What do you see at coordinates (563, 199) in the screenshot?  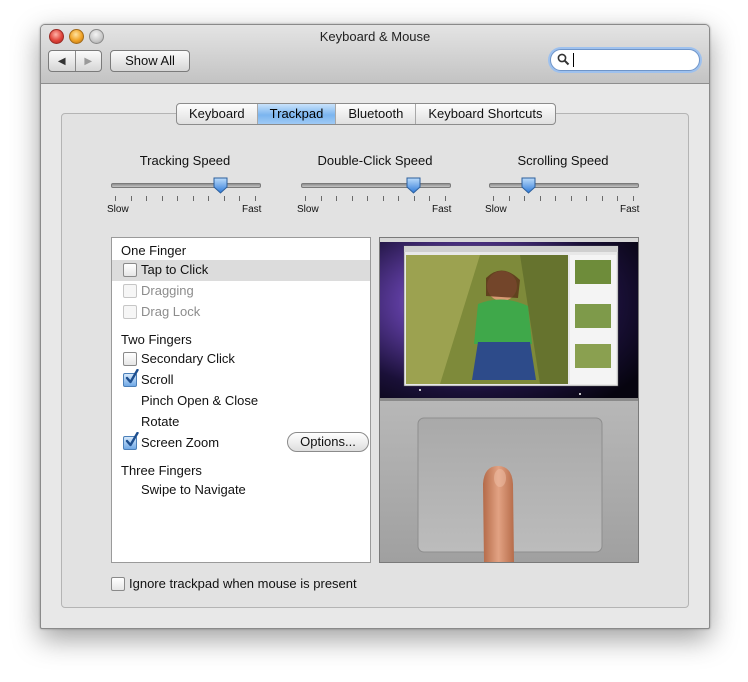 I see `scrolling-speed-ticks` at bounding box center [563, 199].